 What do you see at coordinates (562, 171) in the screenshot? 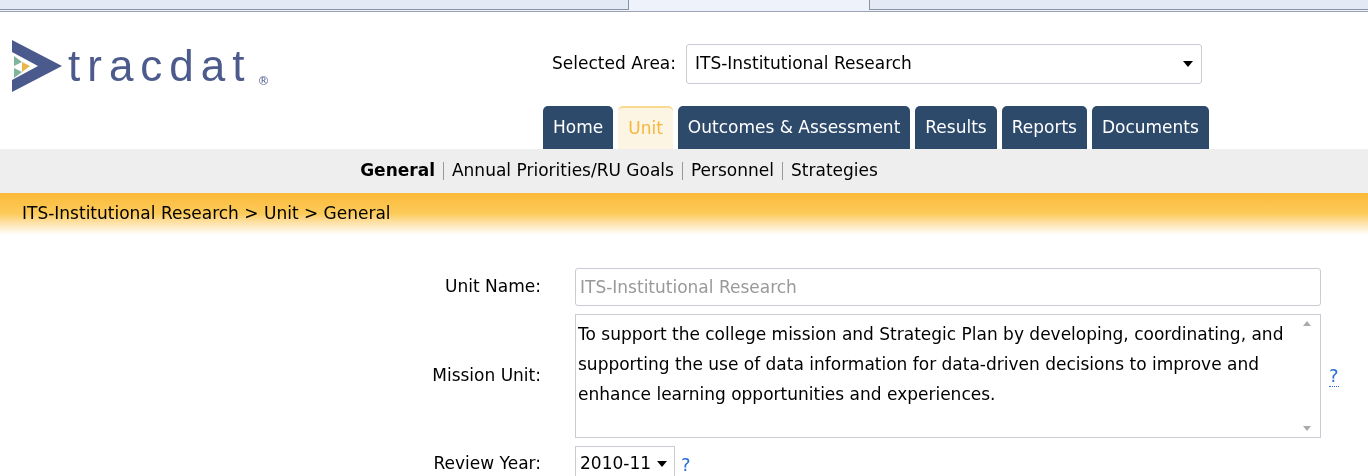
I see `subnav-link: Annual Priorities/RU Goals` at bounding box center [562, 171].